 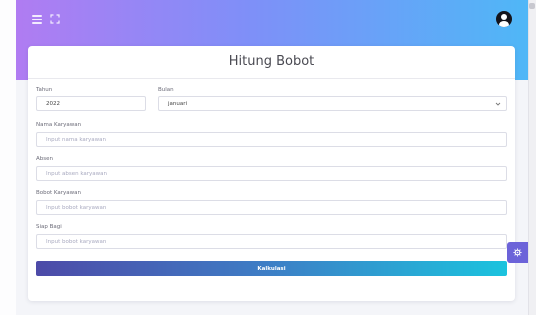 What do you see at coordinates (59, 125) in the screenshot?
I see `nama-karyawan-label: Nama Karyawan` at bounding box center [59, 125].